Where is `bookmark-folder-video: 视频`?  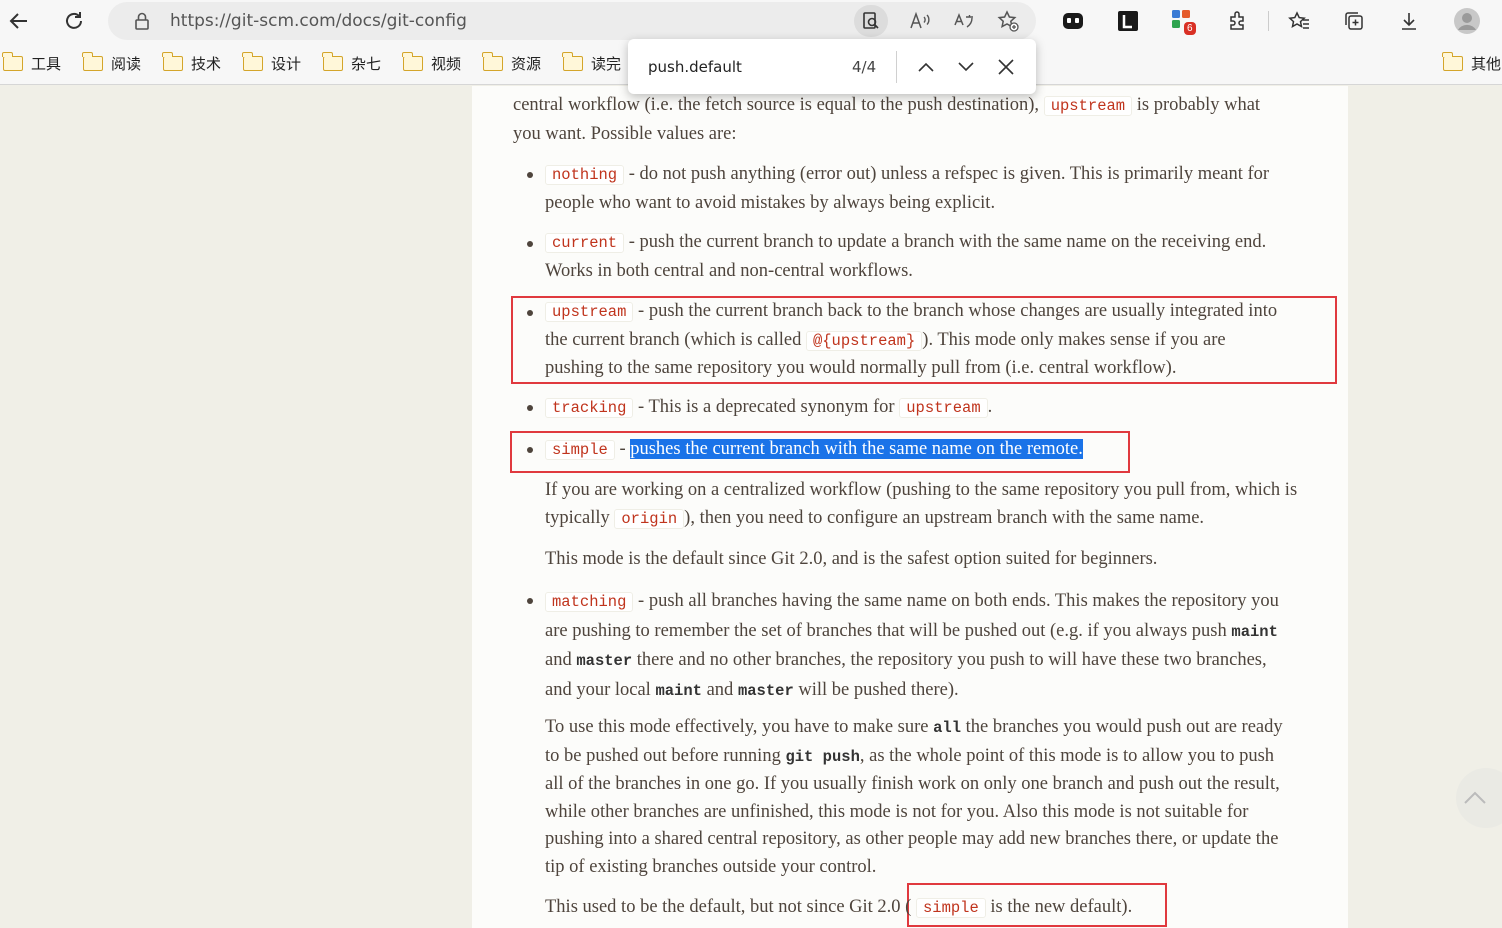 bookmark-folder-video: 视频 is located at coordinates (431, 62).